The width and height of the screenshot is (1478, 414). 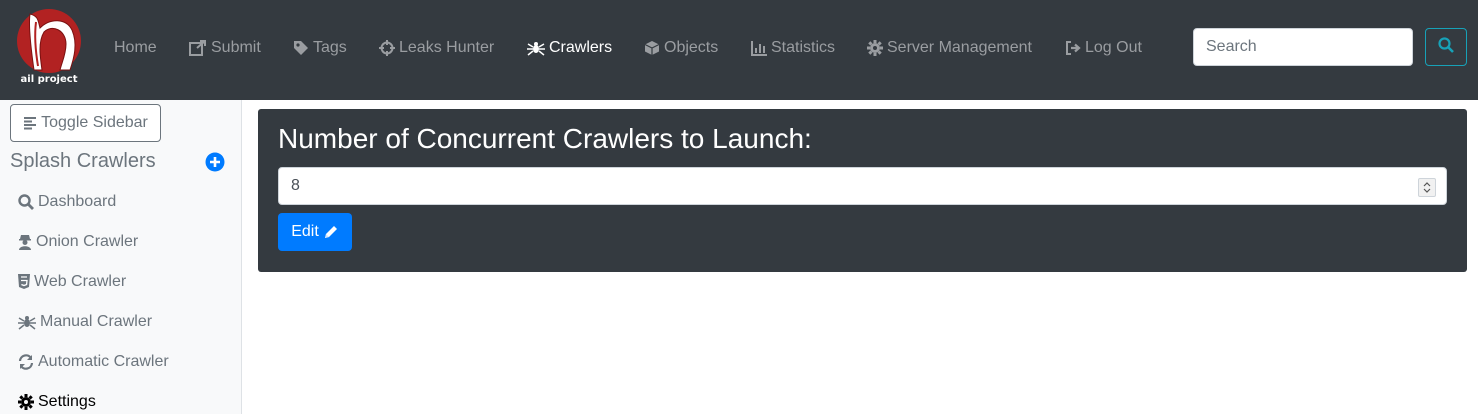 I want to click on card-title: Number of Concurrent Crawlers to Launch:, so click(x=545, y=138).